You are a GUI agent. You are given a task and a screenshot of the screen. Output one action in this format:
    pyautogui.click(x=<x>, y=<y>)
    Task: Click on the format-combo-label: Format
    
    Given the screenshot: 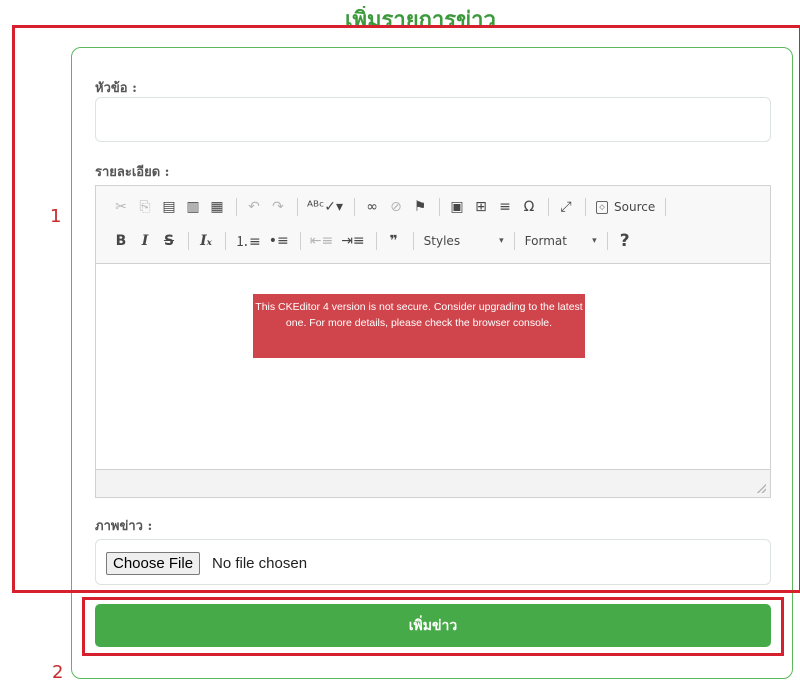 What is the action you would take?
    pyautogui.click(x=545, y=241)
    